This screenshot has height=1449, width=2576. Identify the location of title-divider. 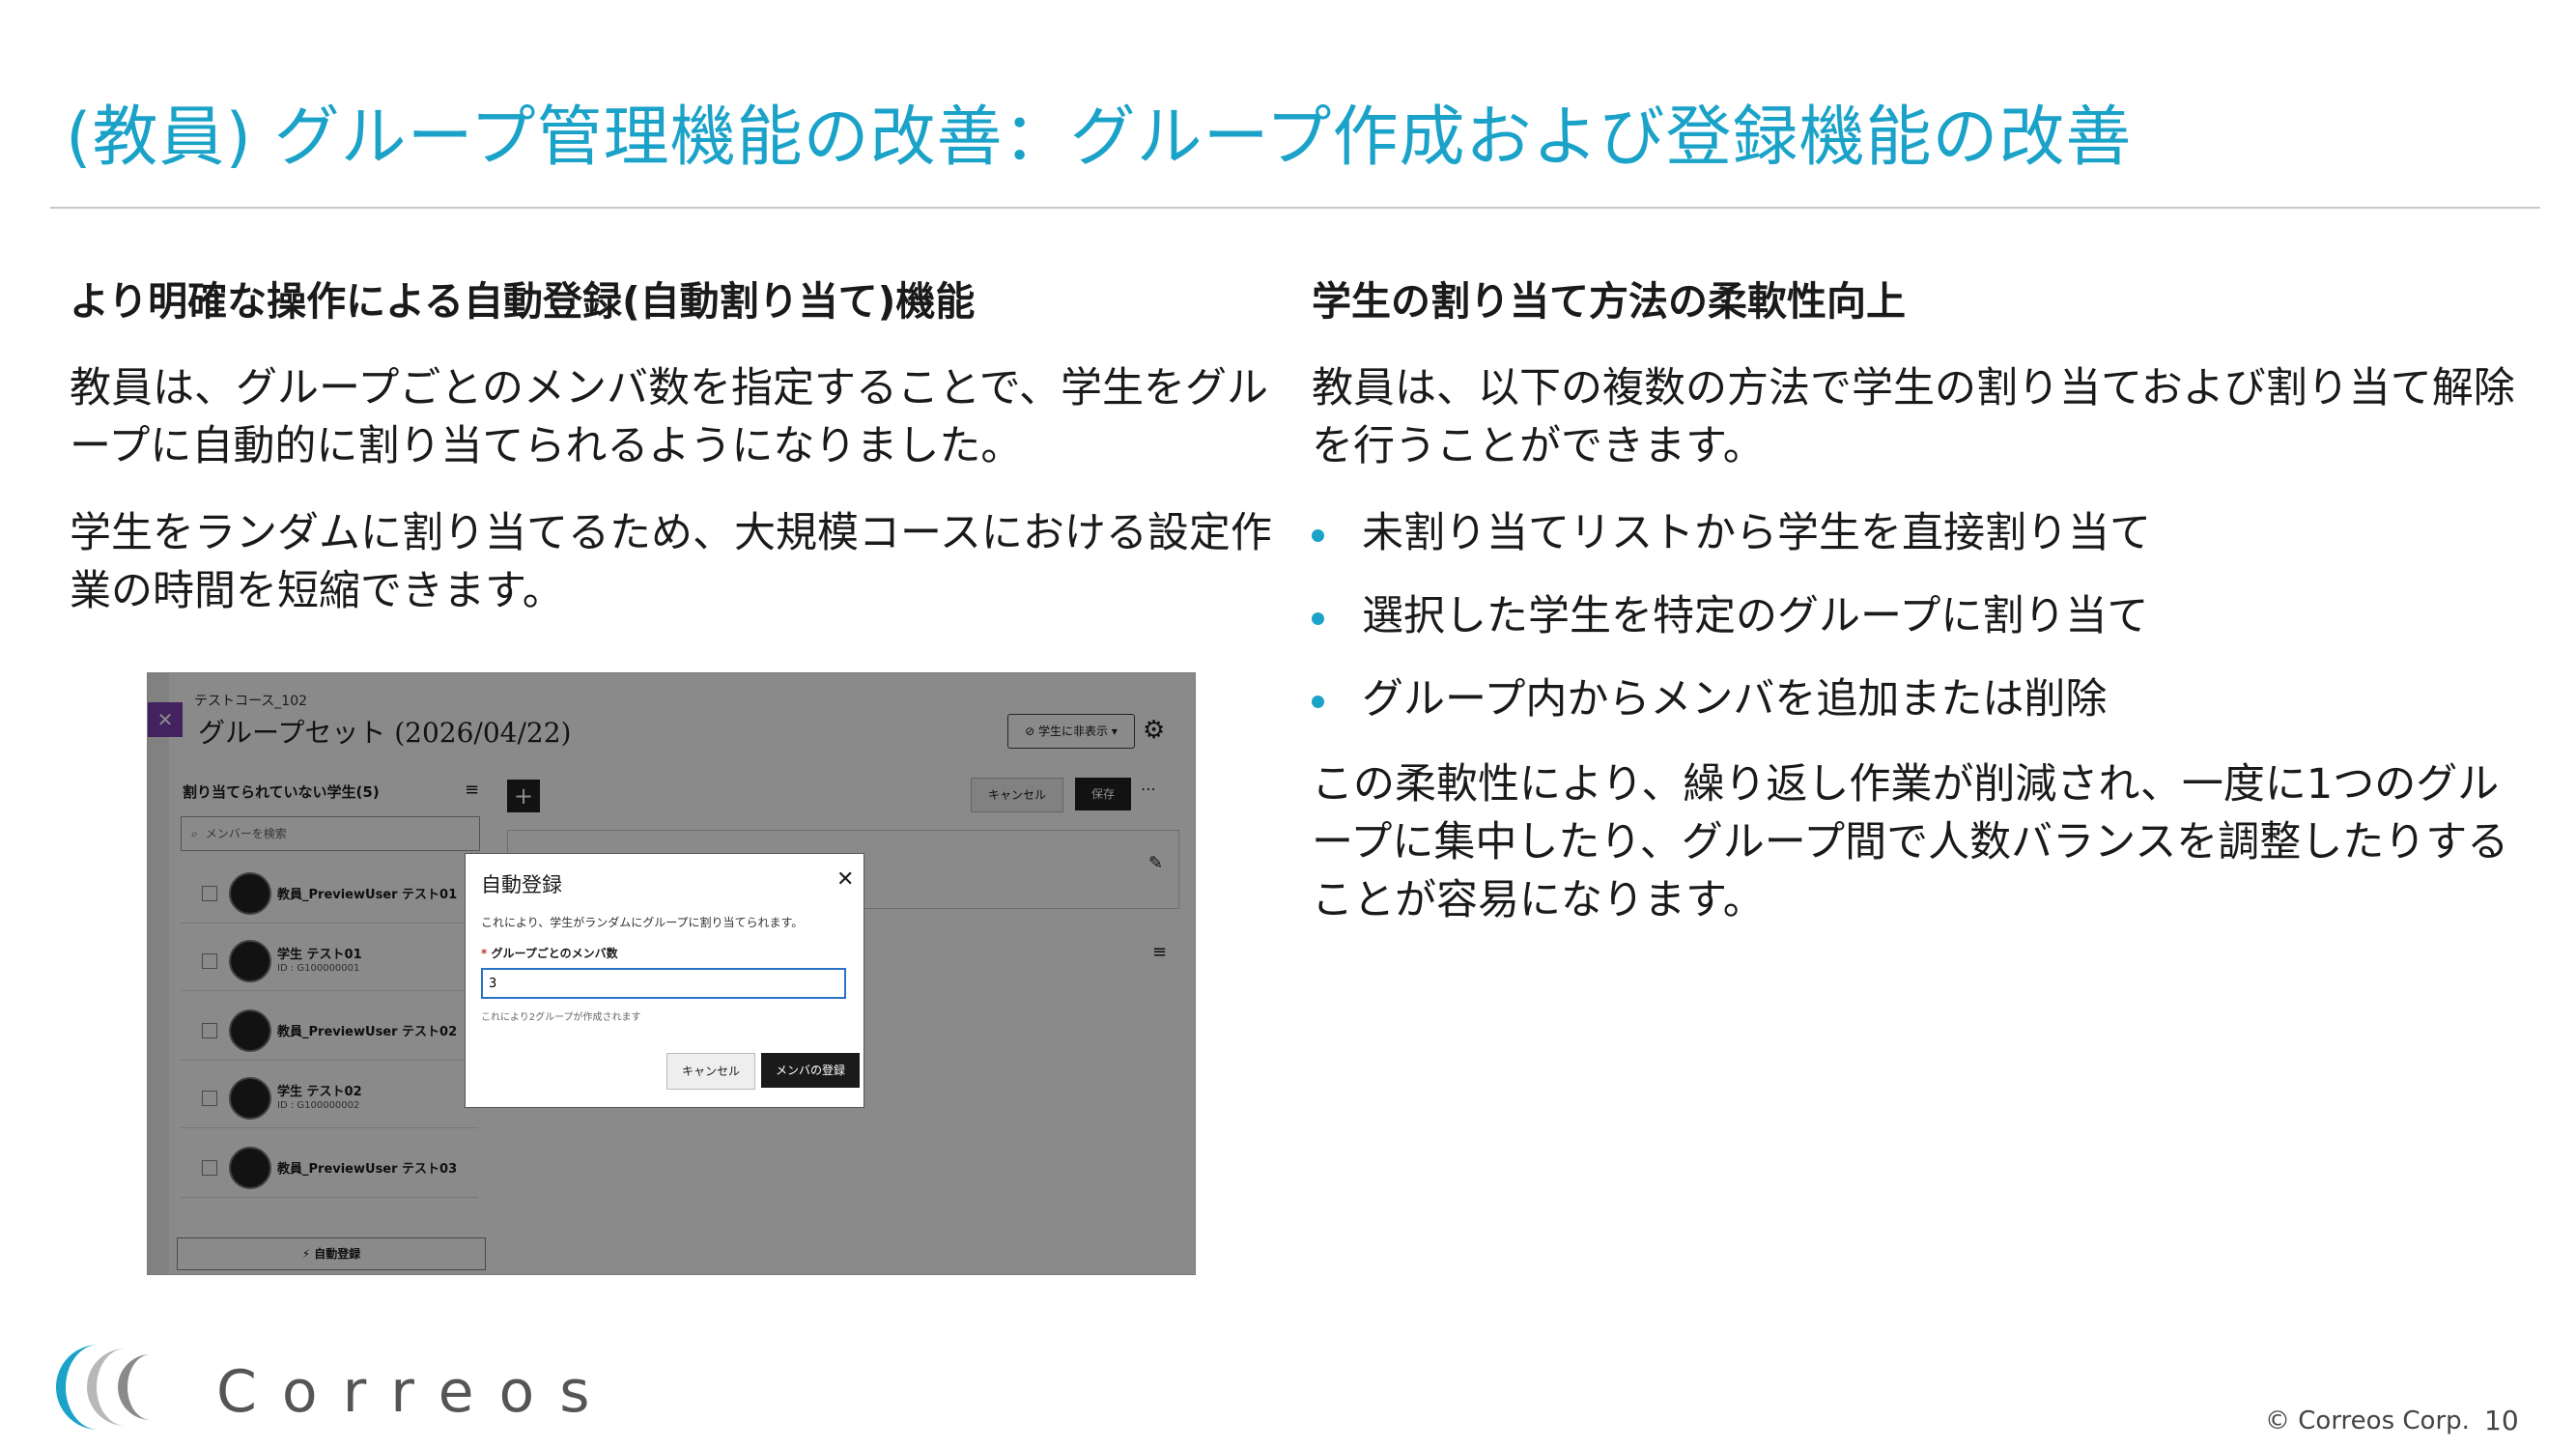
(1295, 208).